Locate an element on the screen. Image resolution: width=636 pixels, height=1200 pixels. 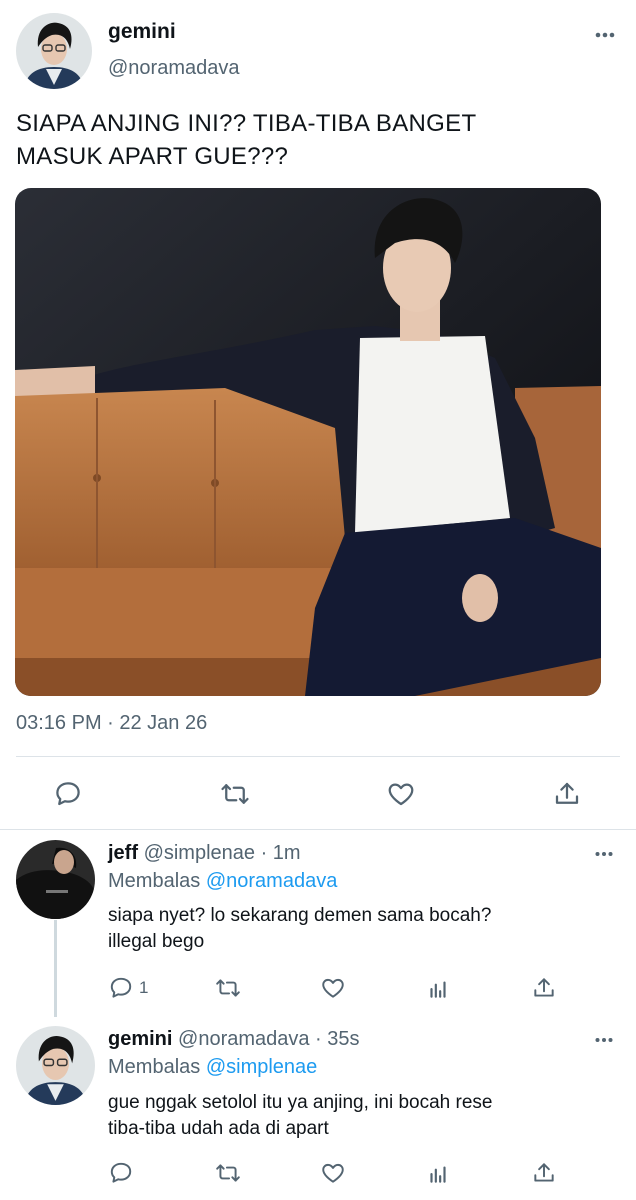
replying-to: Membalas @noramadava is located at coordinates (222, 881).